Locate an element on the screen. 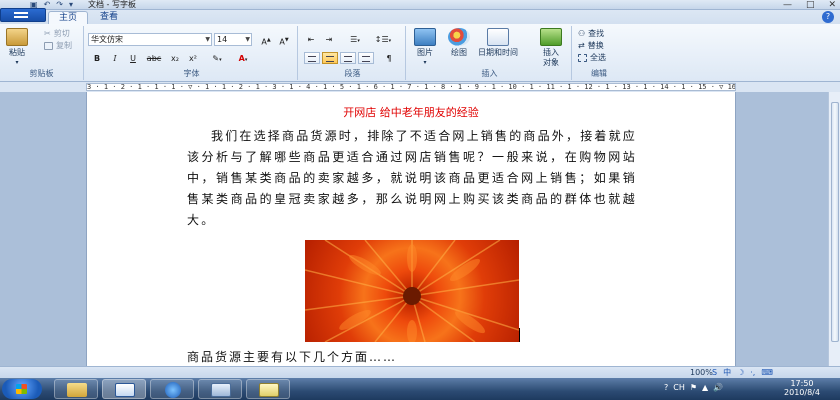 The width and height of the screenshot is (840, 400). paint-icon is located at coordinates (221, 390).